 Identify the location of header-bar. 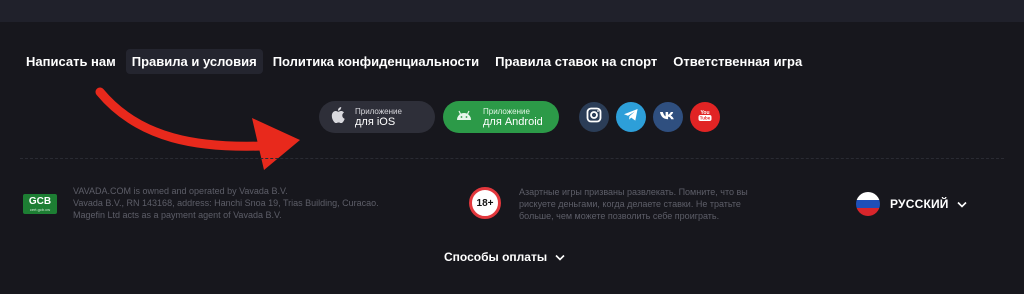
(512, 11).